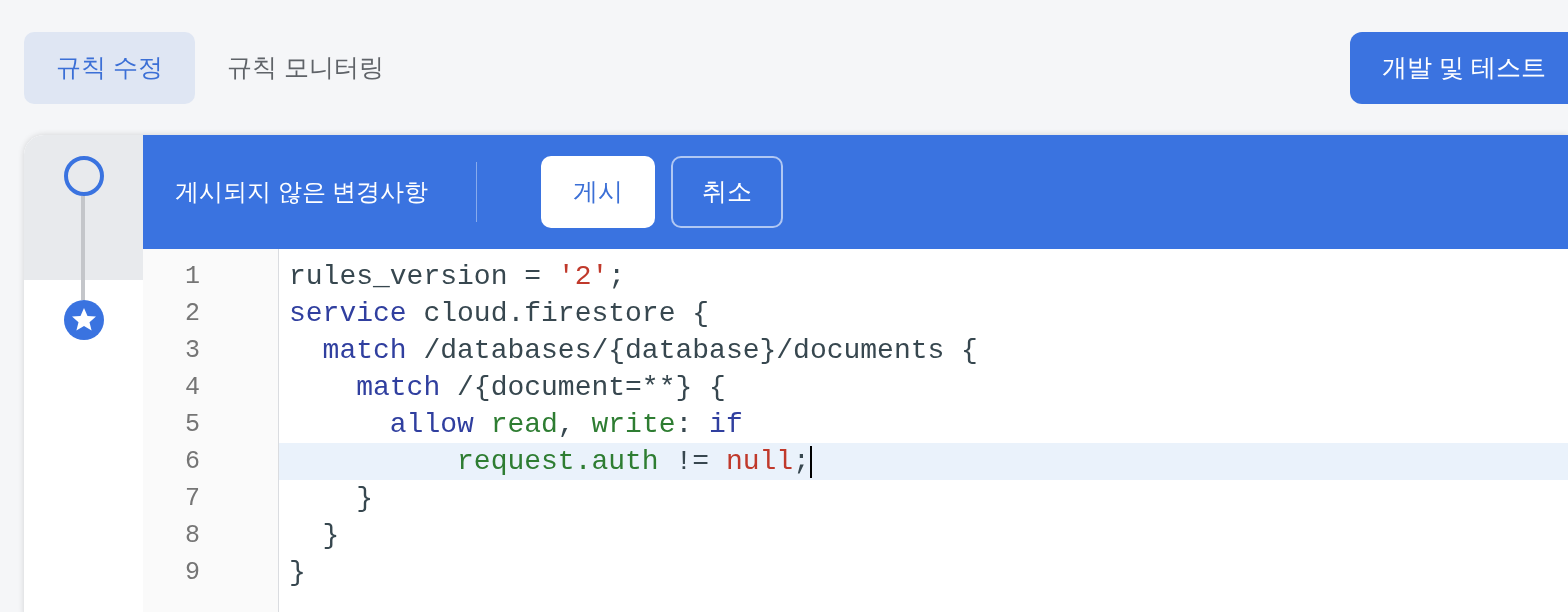 The image size is (1568, 612). I want to click on line-number: 2, so click(192, 313).